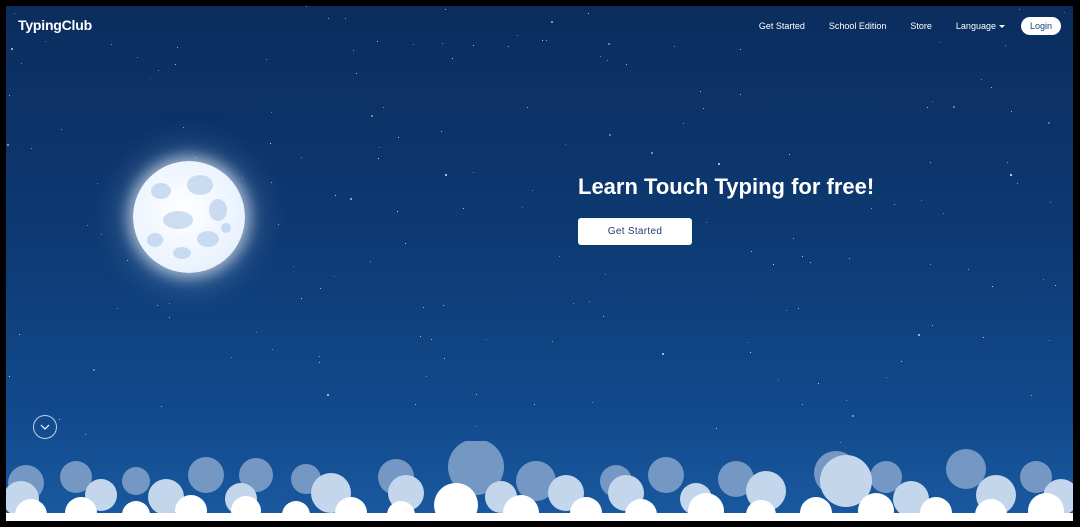 This screenshot has width=1080, height=527. What do you see at coordinates (1001, 26) in the screenshot?
I see `caret-down-icon` at bounding box center [1001, 26].